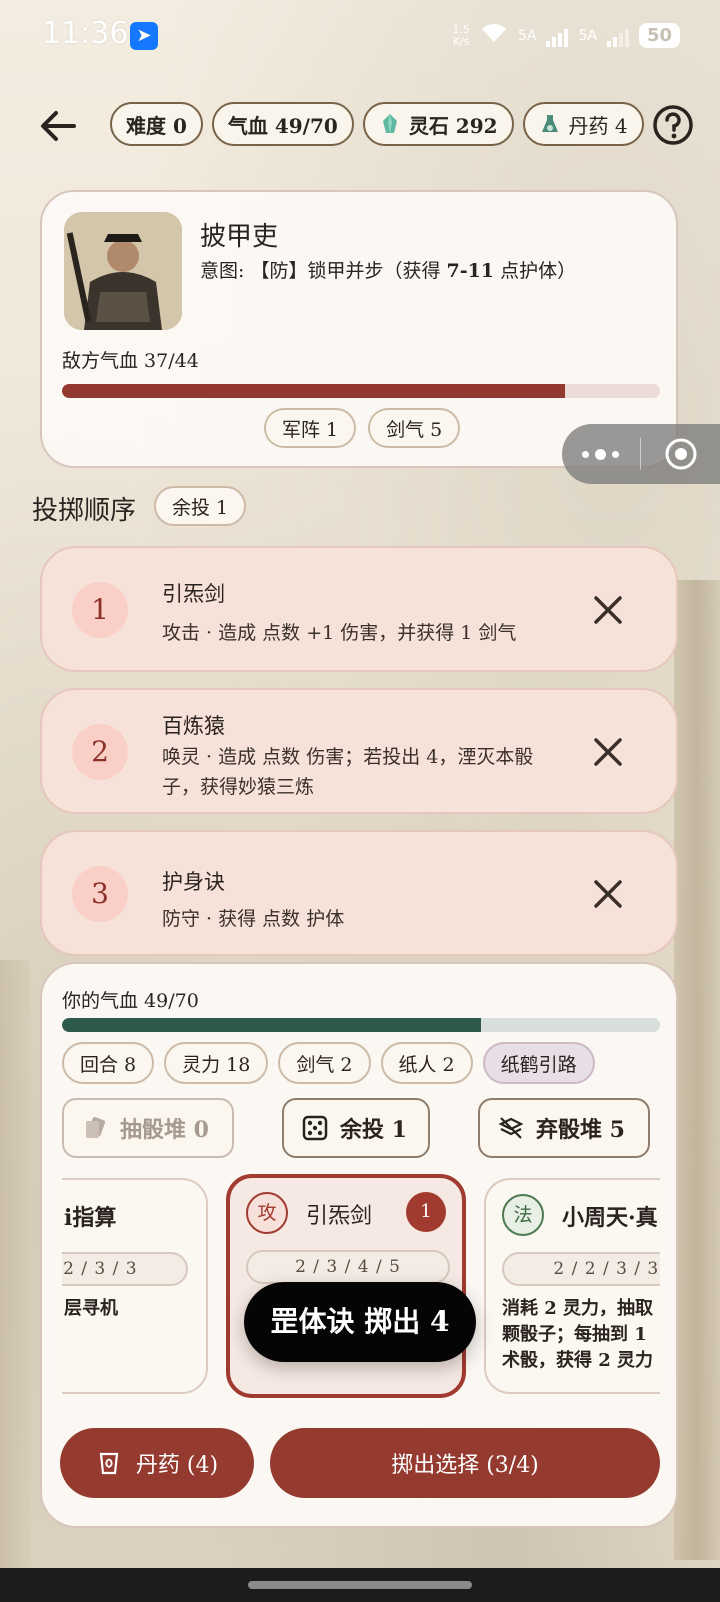 The image size is (720, 1602). I want to click on spirit-stone-icon, so click(389, 123).